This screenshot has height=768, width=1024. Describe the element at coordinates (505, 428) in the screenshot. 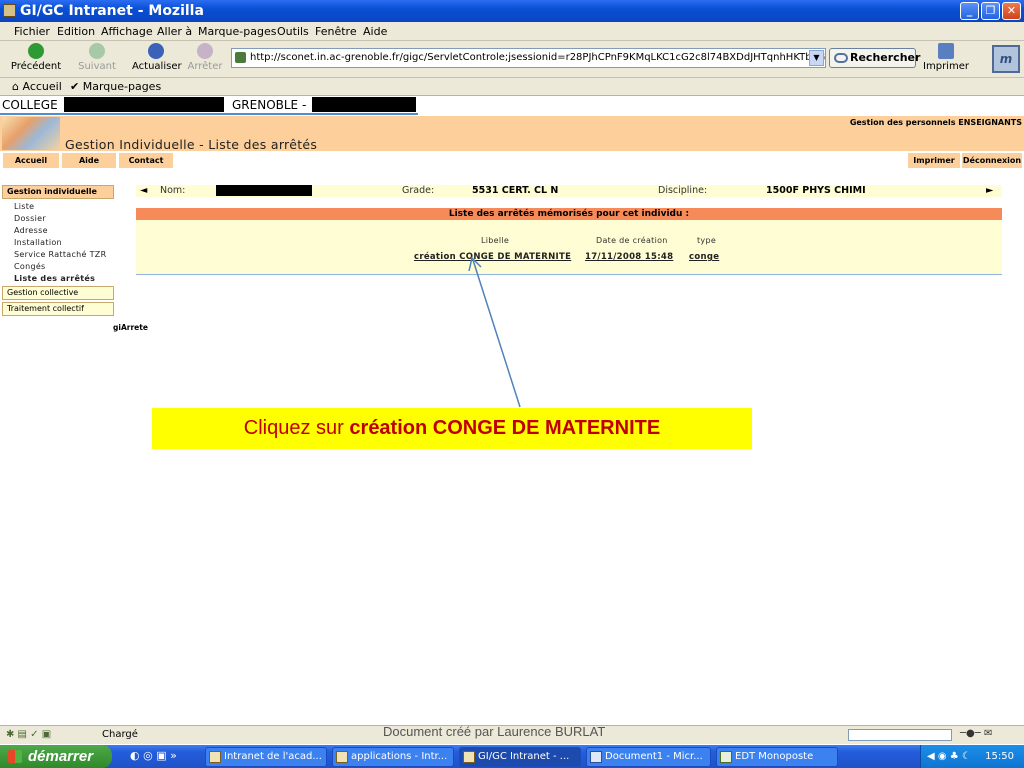

I see `callout-target: création CONGE DE MATERNITE` at that location.